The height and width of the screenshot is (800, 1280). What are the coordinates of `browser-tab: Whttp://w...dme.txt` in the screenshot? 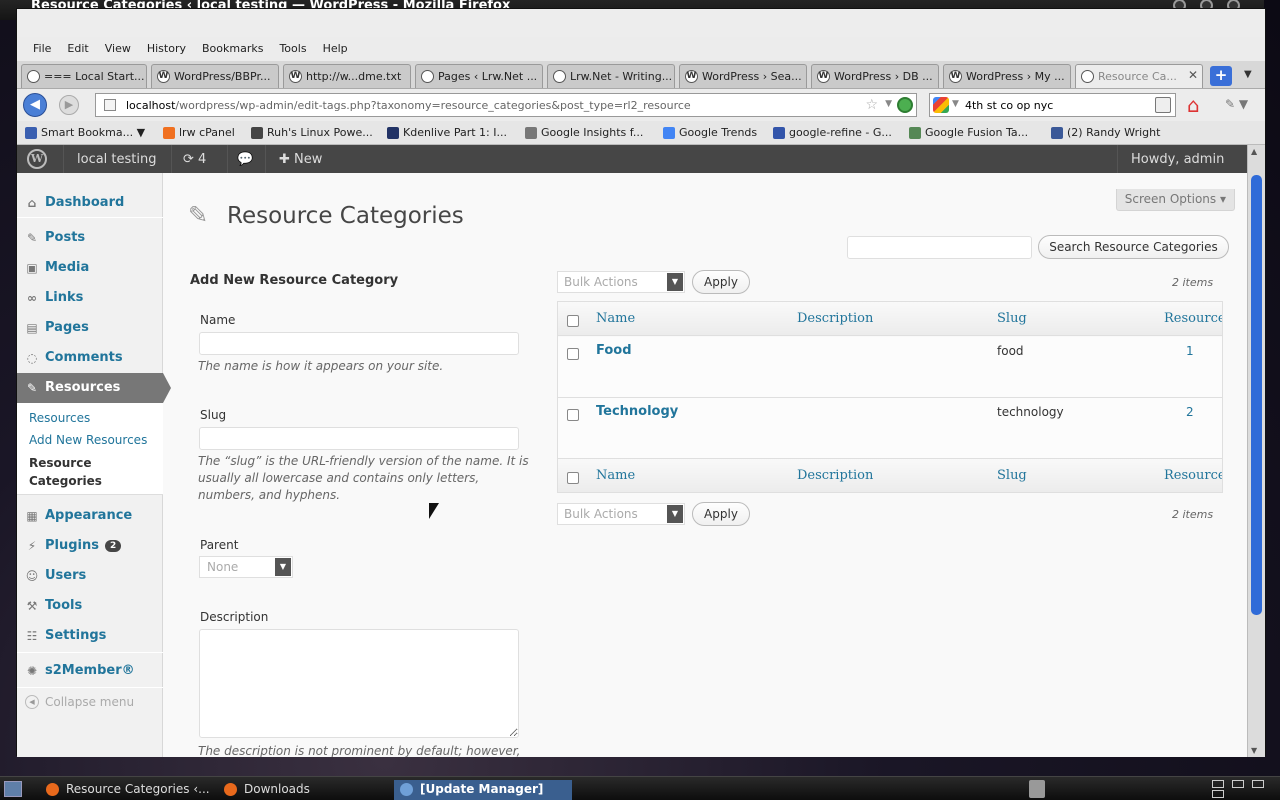 It's located at (347, 76).